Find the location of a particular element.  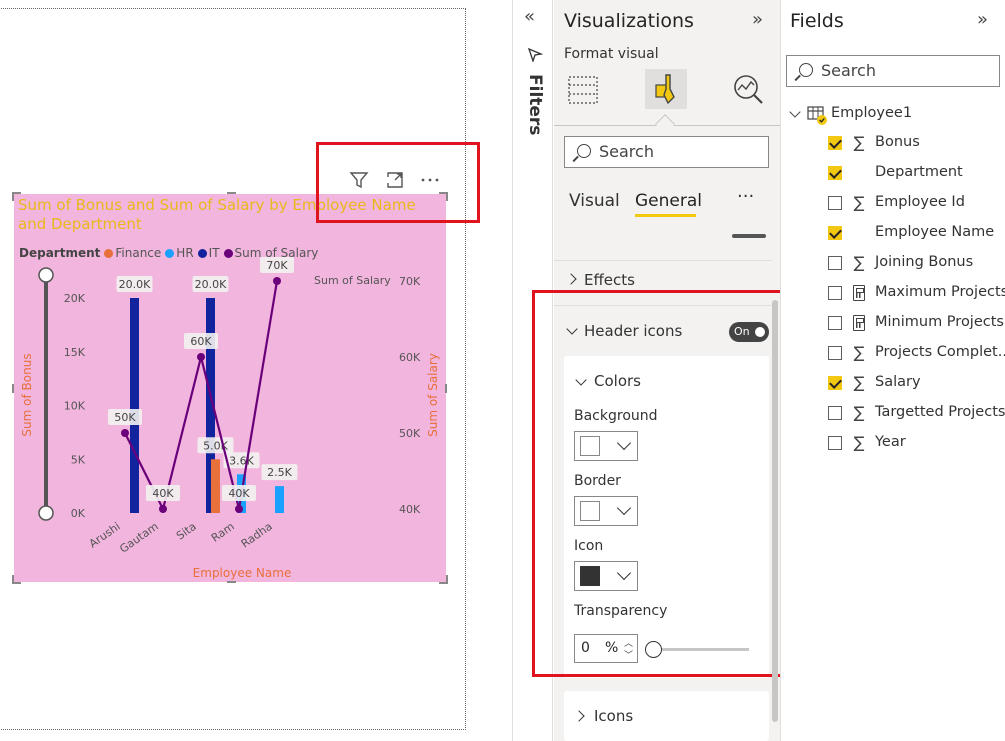

salary-data-label: 60K is located at coordinates (201, 341).